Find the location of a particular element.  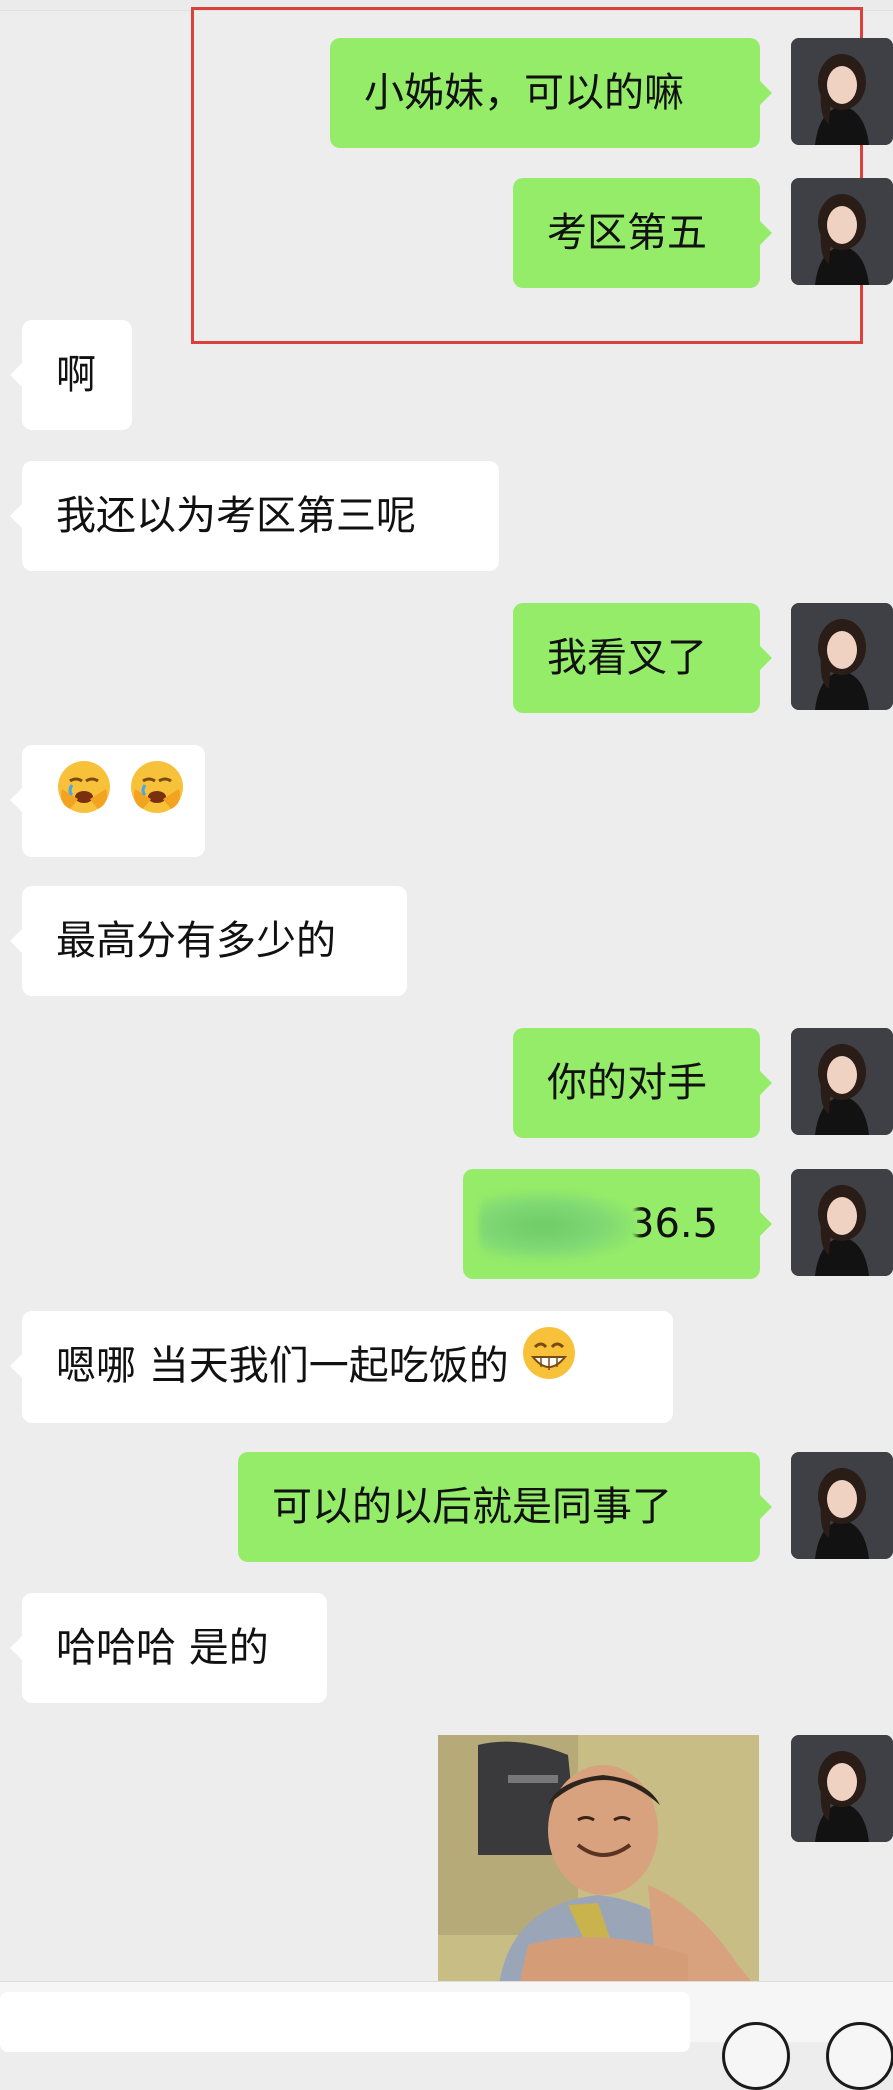

message-bubble-incoming: 啊 is located at coordinates (71, 375).